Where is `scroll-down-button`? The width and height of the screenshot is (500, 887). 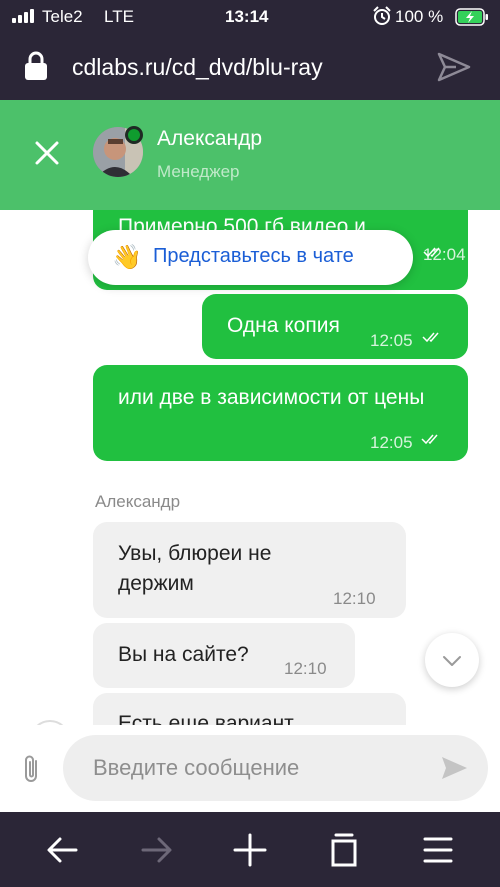 scroll-down-button is located at coordinates (452, 660).